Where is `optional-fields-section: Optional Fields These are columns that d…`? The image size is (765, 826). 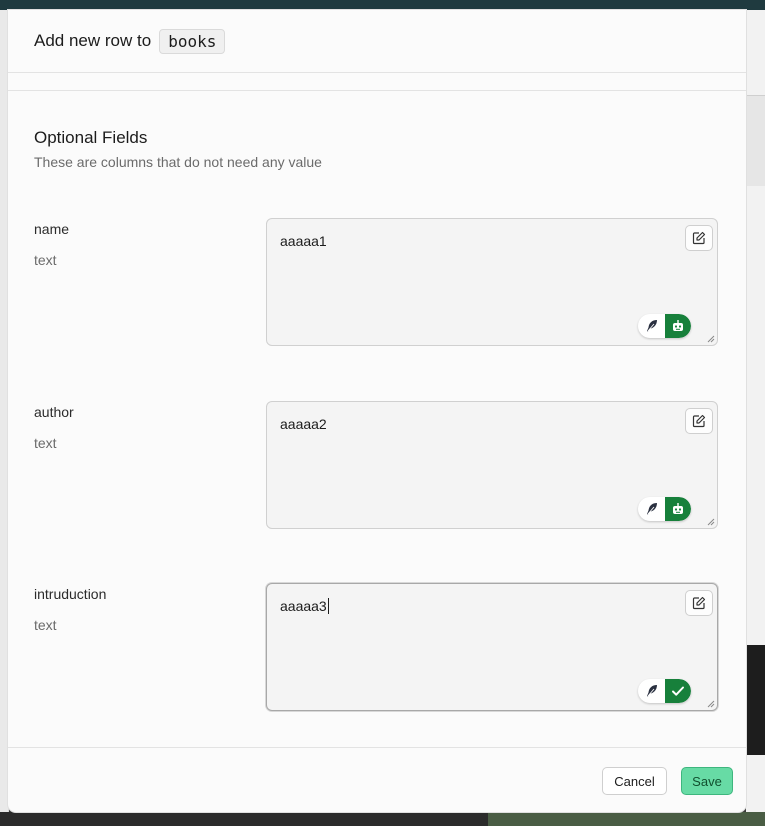 optional-fields-section: Optional Fields These are columns that d… is located at coordinates (178, 149).